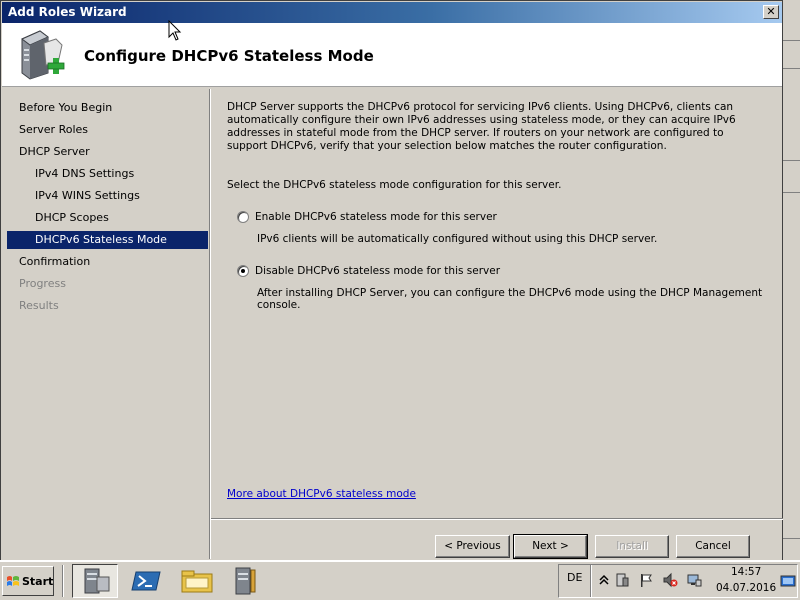 The image size is (800, 600). Describe the element at coordinates (107, 108) in the screenshot. I see `nav-step-before-you-begin: Before You Begin` at that location.